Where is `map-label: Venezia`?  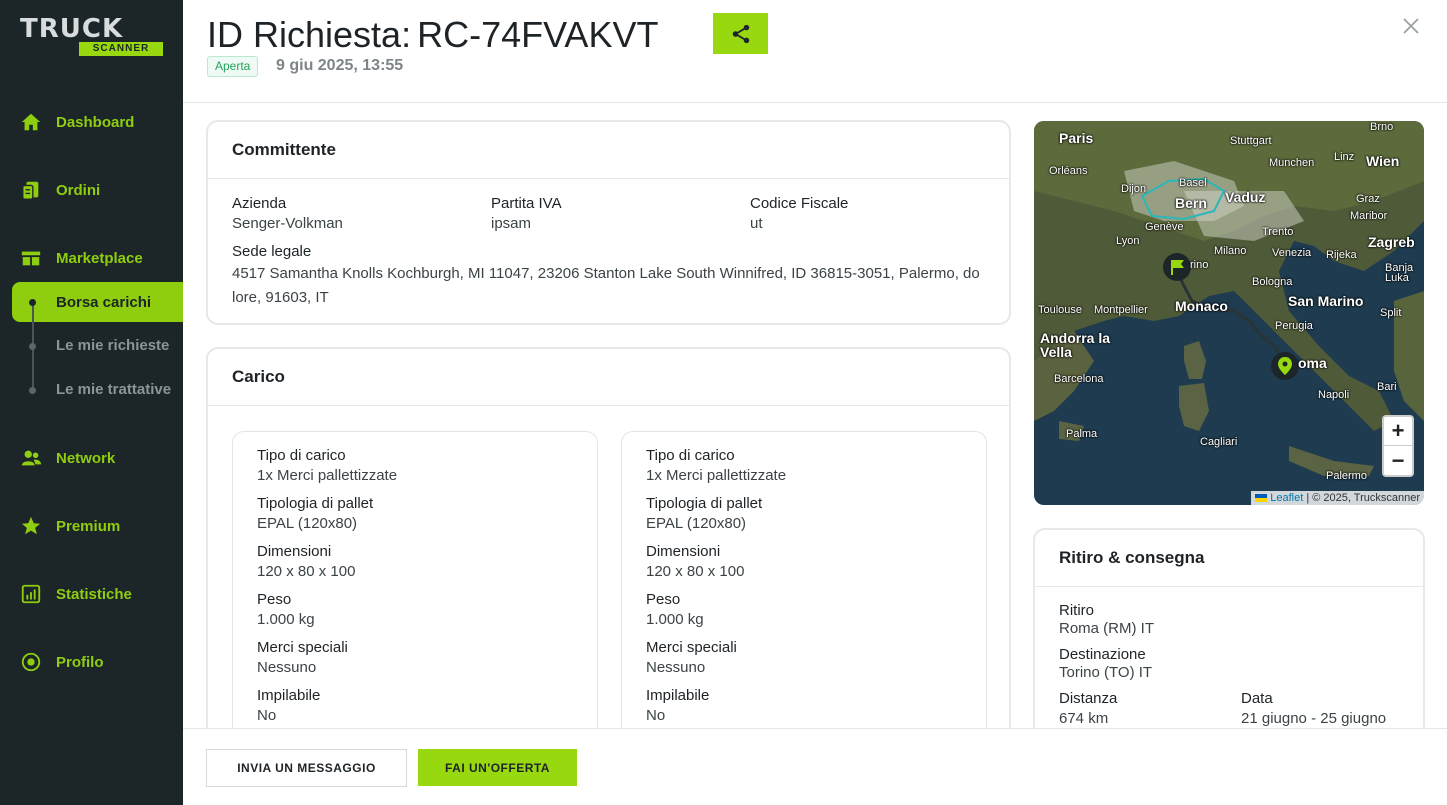 map-label: Venezia is located at coordinates (1292, 253).